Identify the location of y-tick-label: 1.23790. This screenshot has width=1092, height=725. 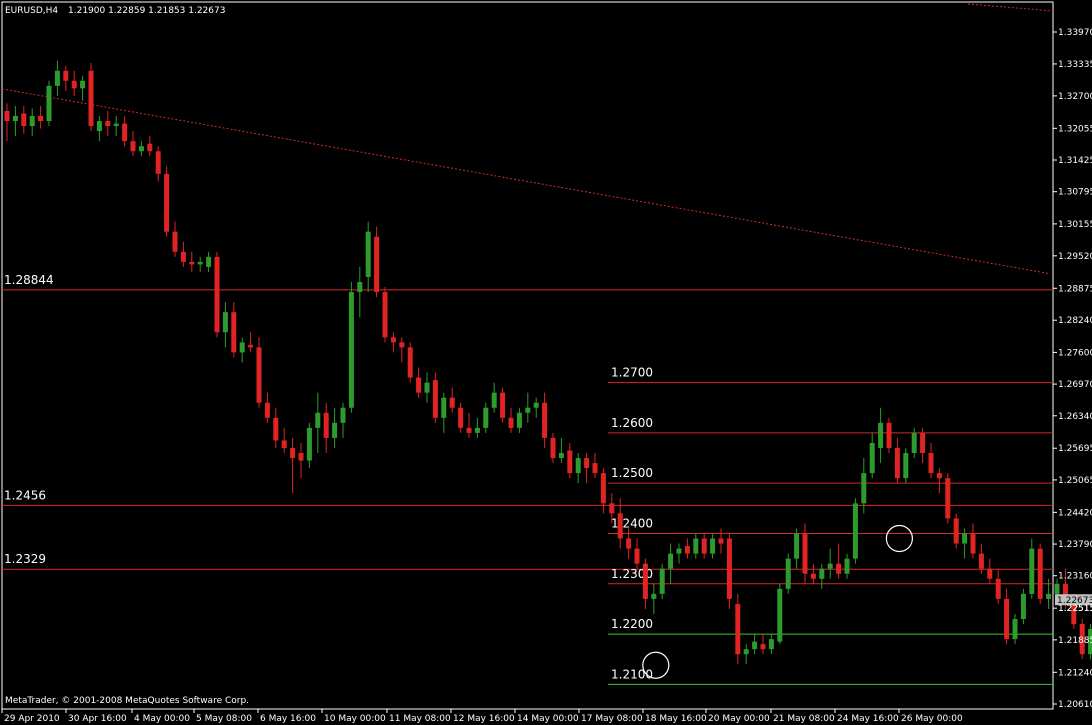
(1075, 545).